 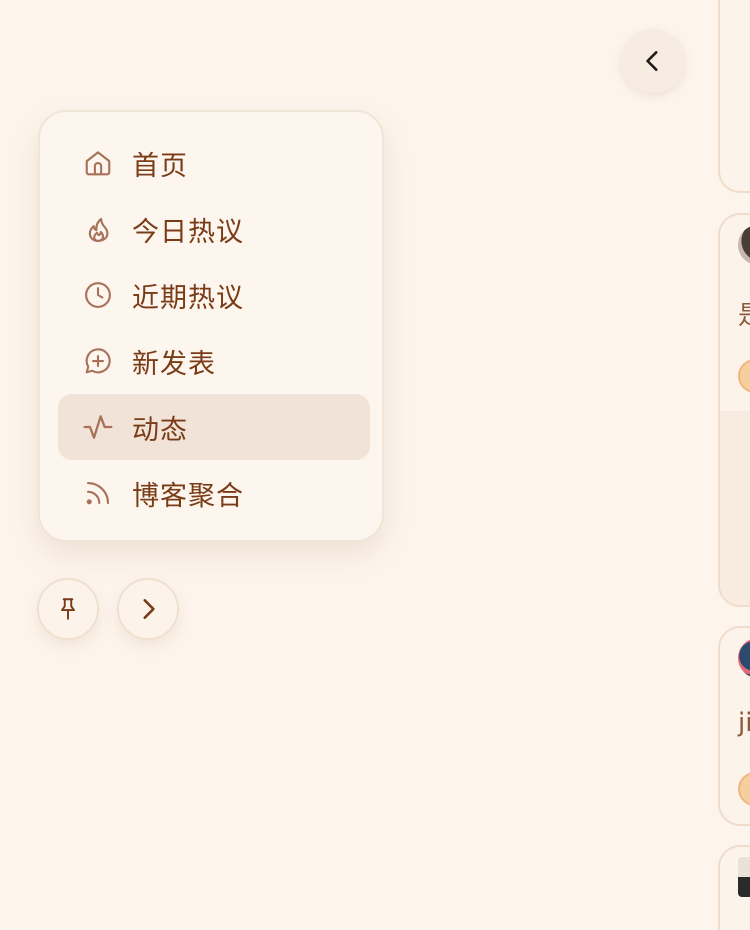 I want to click on home-icon, so click(x=98, y=163).